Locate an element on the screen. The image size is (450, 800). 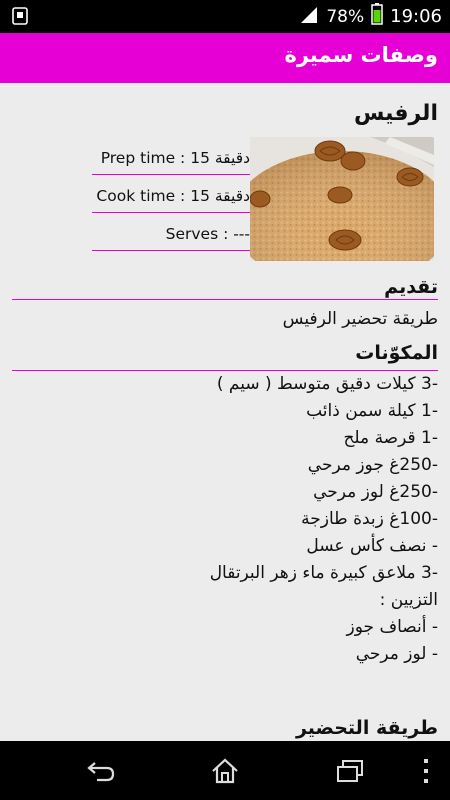
recent-apps-button is located at coordinates (350, 771).